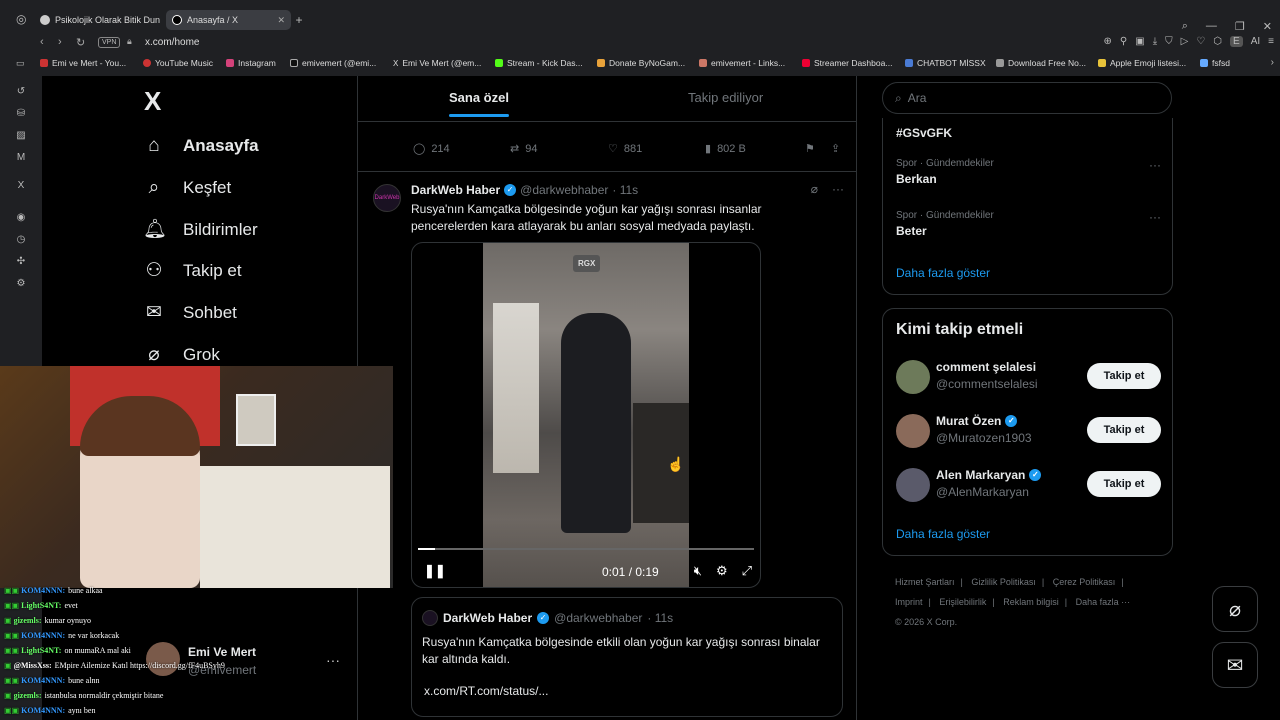 The image size is (1280, 720). Describe the element at coordinates (251, 63) in the screenshot. I see `bookmark-item: Instagram` at that location.